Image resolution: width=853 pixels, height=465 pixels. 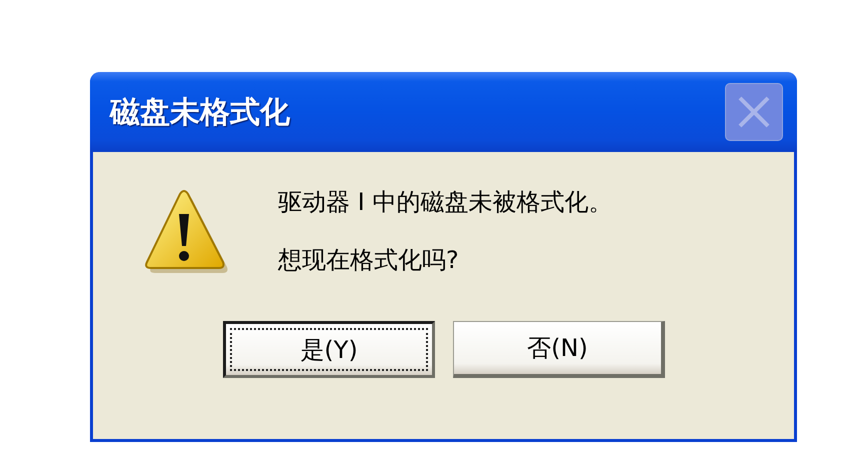 What do you see at coordinates (754, 112) in the screenshot?
I see `close-icon` at bounding box center [754, 112].